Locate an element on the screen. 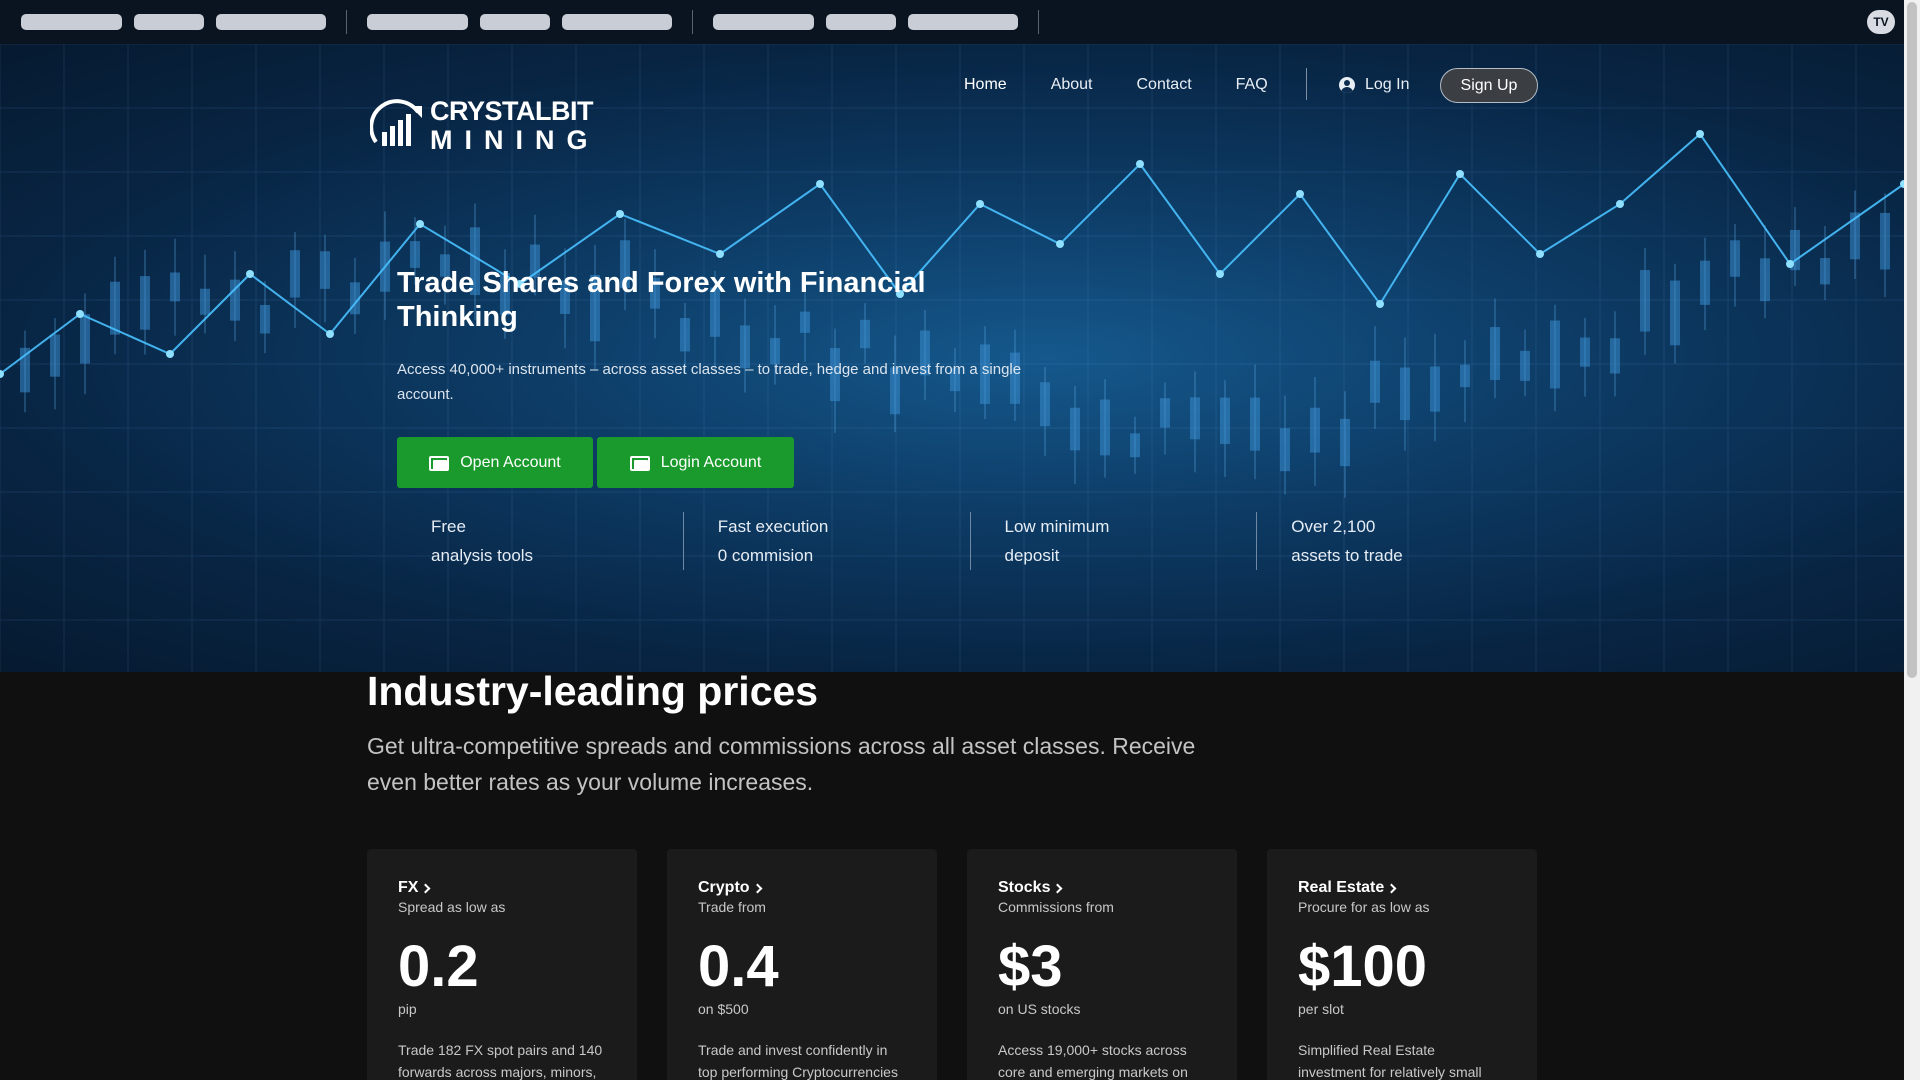  card-category: Crypto is located at coordinates (724, 887).